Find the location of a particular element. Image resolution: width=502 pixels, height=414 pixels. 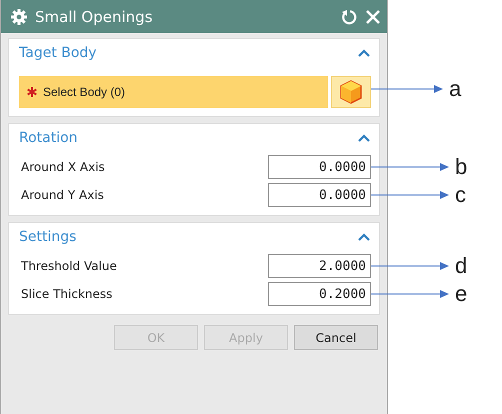

field-label: Around Y Axis is located at coordinates (62, 195).